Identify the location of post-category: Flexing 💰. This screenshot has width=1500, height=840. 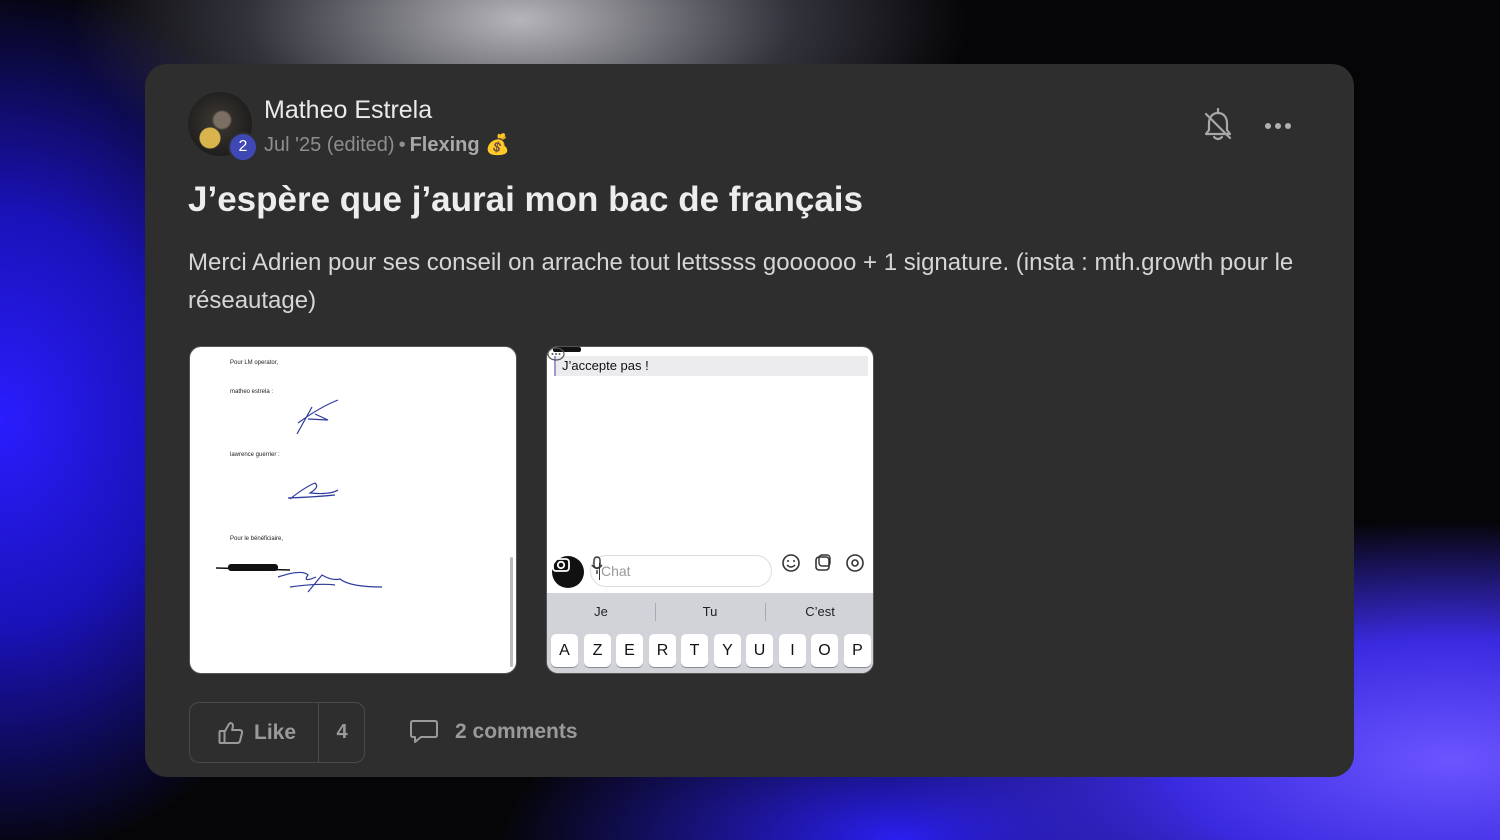
(460, 145).